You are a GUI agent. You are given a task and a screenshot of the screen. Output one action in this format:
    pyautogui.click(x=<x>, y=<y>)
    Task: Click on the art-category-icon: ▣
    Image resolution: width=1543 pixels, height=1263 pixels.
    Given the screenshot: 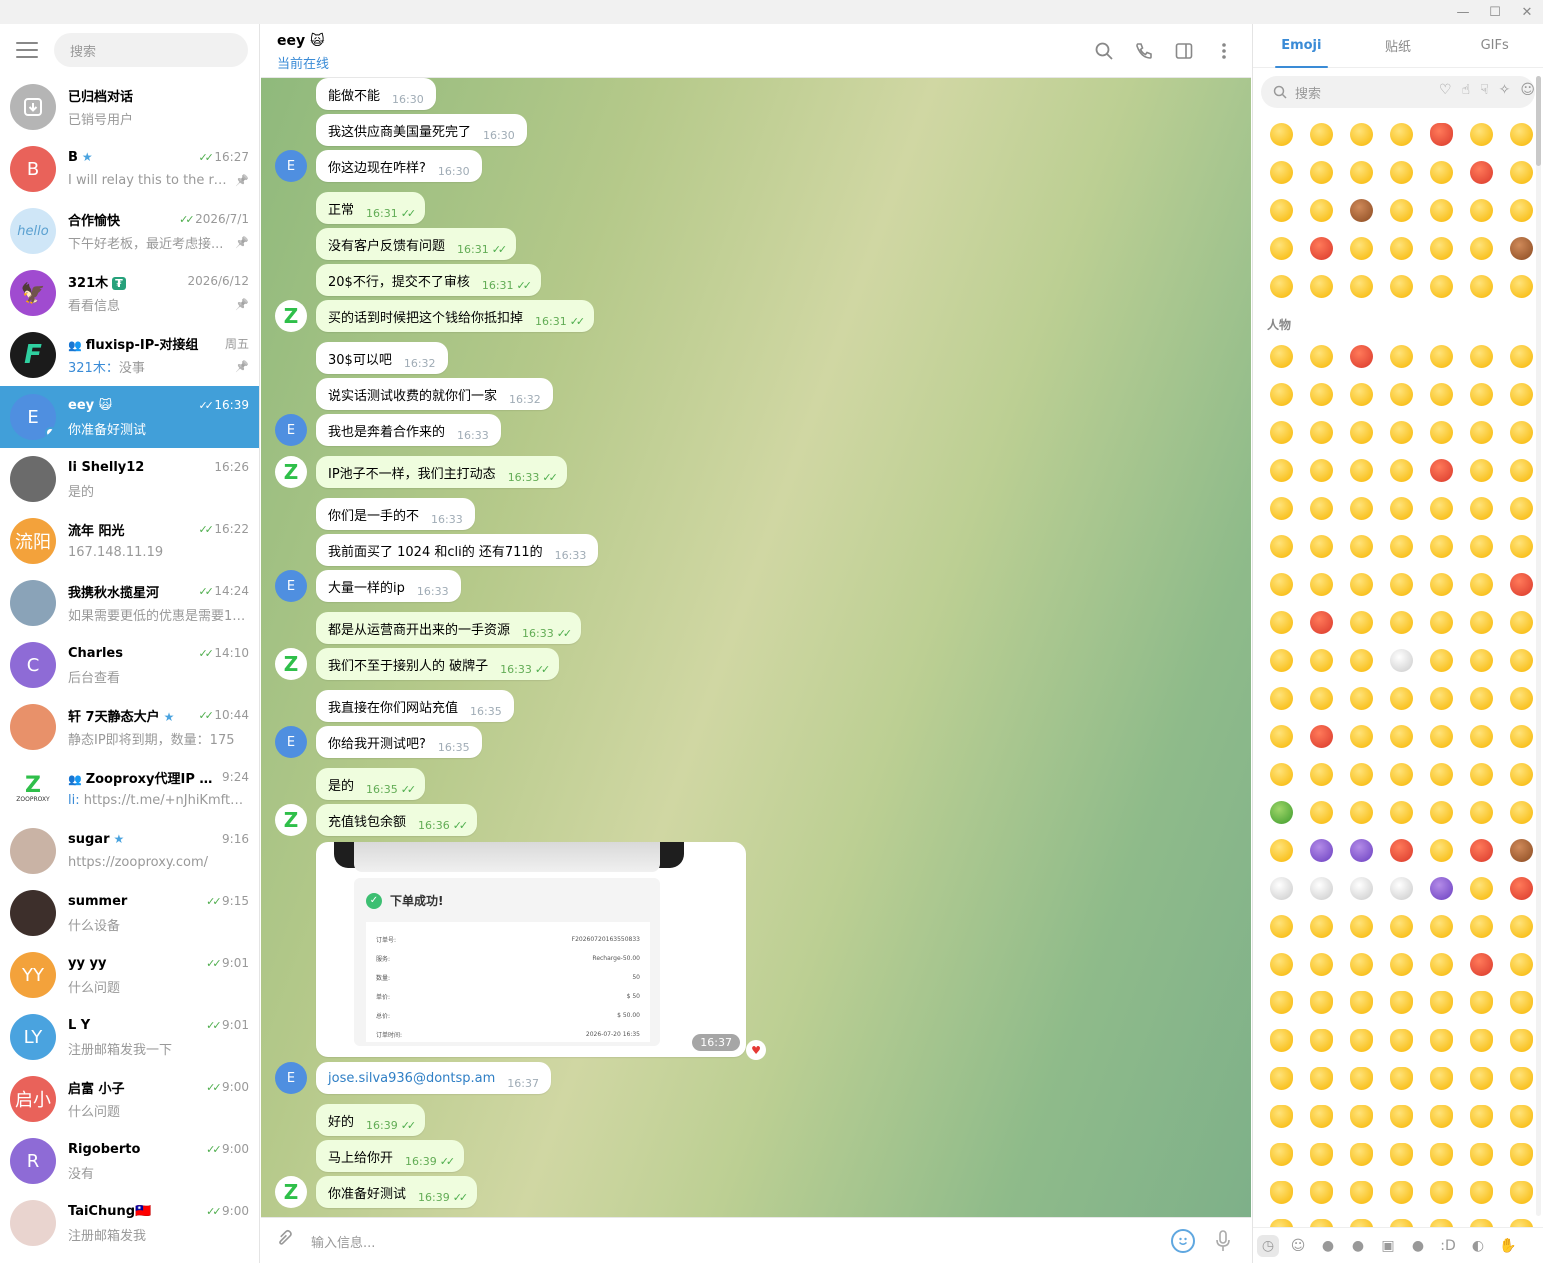 What is the action you would take?
    pyautogui.click(x=1388, y=1246)
    